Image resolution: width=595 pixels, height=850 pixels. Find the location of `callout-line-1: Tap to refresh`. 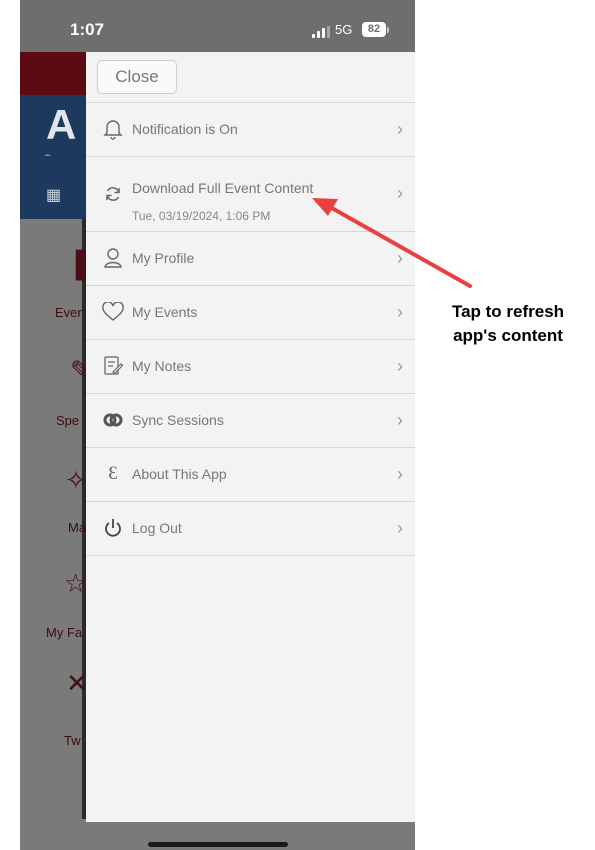

callout-line-1: Tap to refresh is located at coordinates (508, 311).